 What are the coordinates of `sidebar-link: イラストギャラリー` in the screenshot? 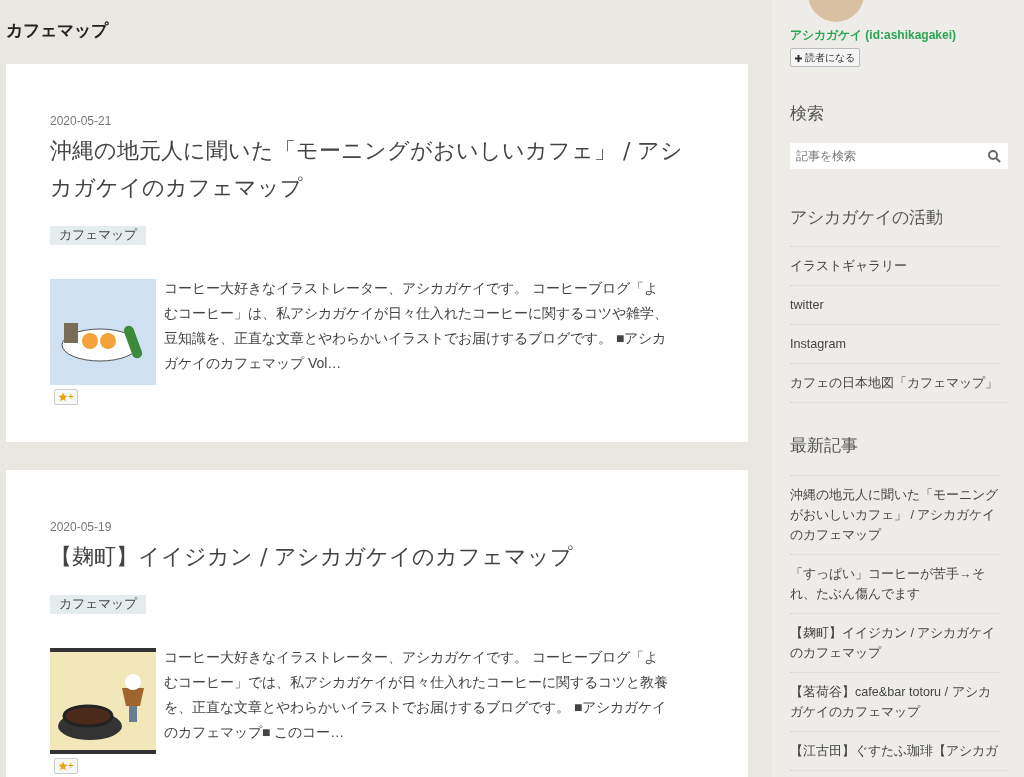 It's located at (895, 265).